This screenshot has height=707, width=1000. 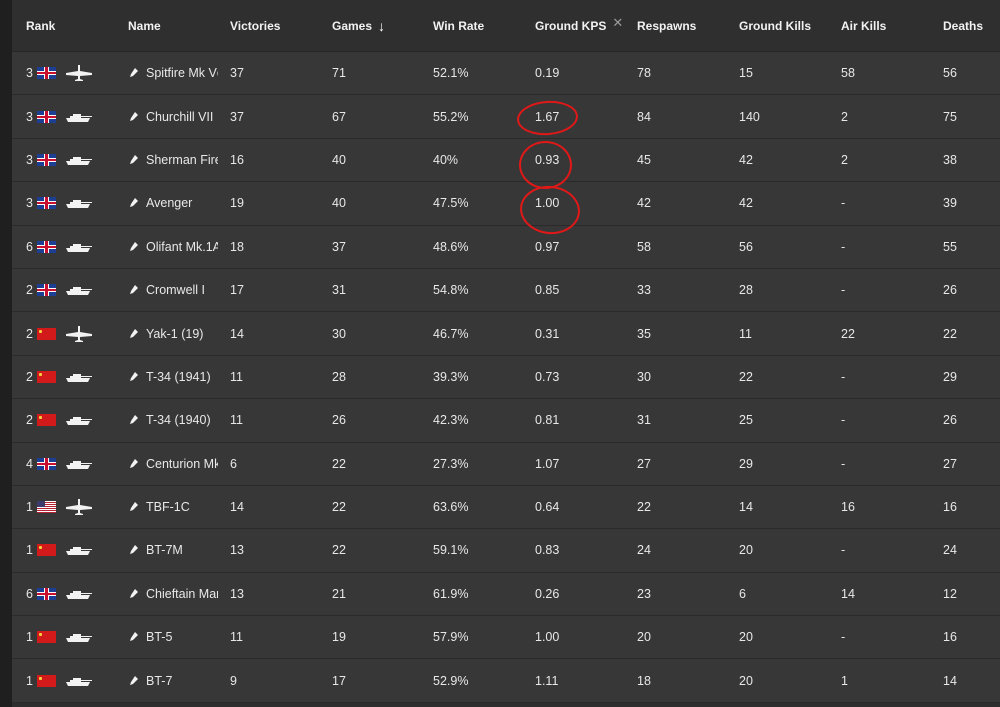 What do you see at coordinates (380, 160) in the screenshot?
I see `games-cell: 40` at bounding box center [380, 160].